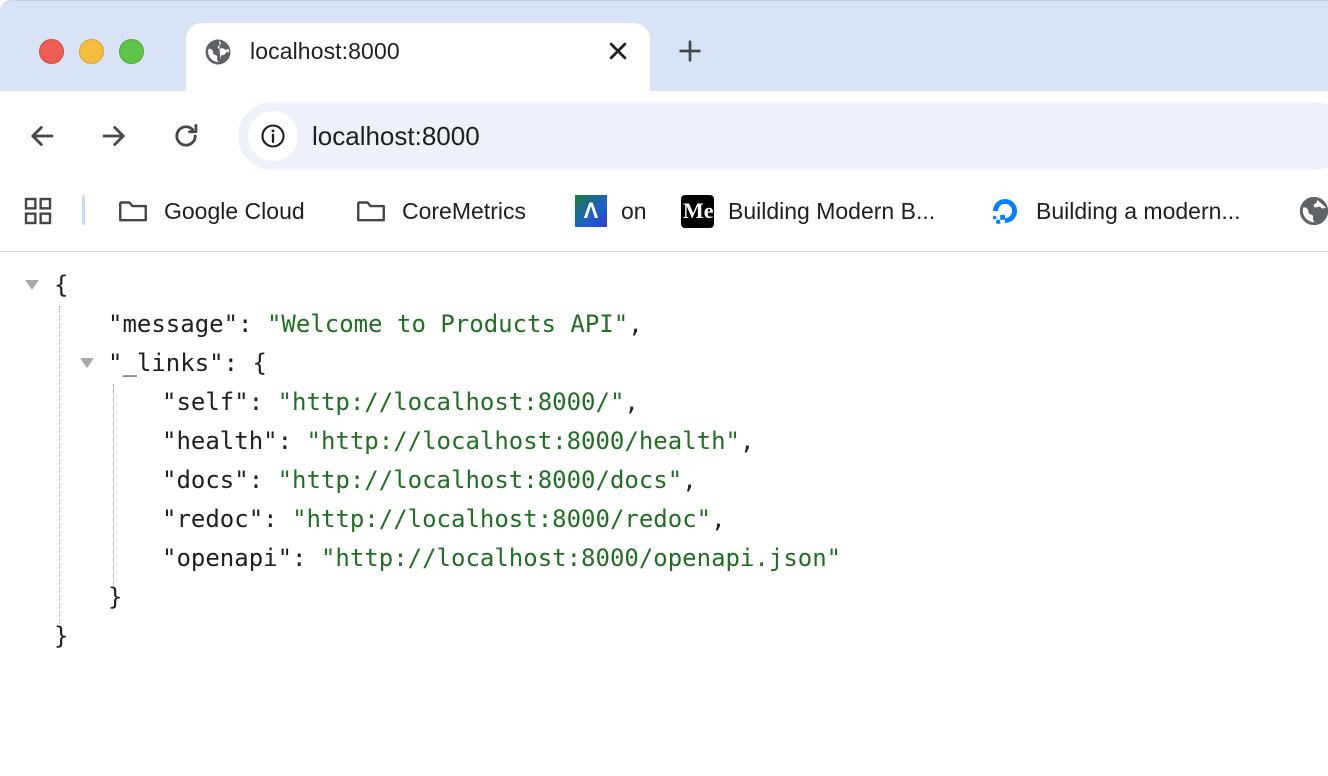  What do you see at coordinates (451, 402) in the screenshot?
I see `json-string-value: "http://localhost:8000/"` at bounding box center [451, 402].